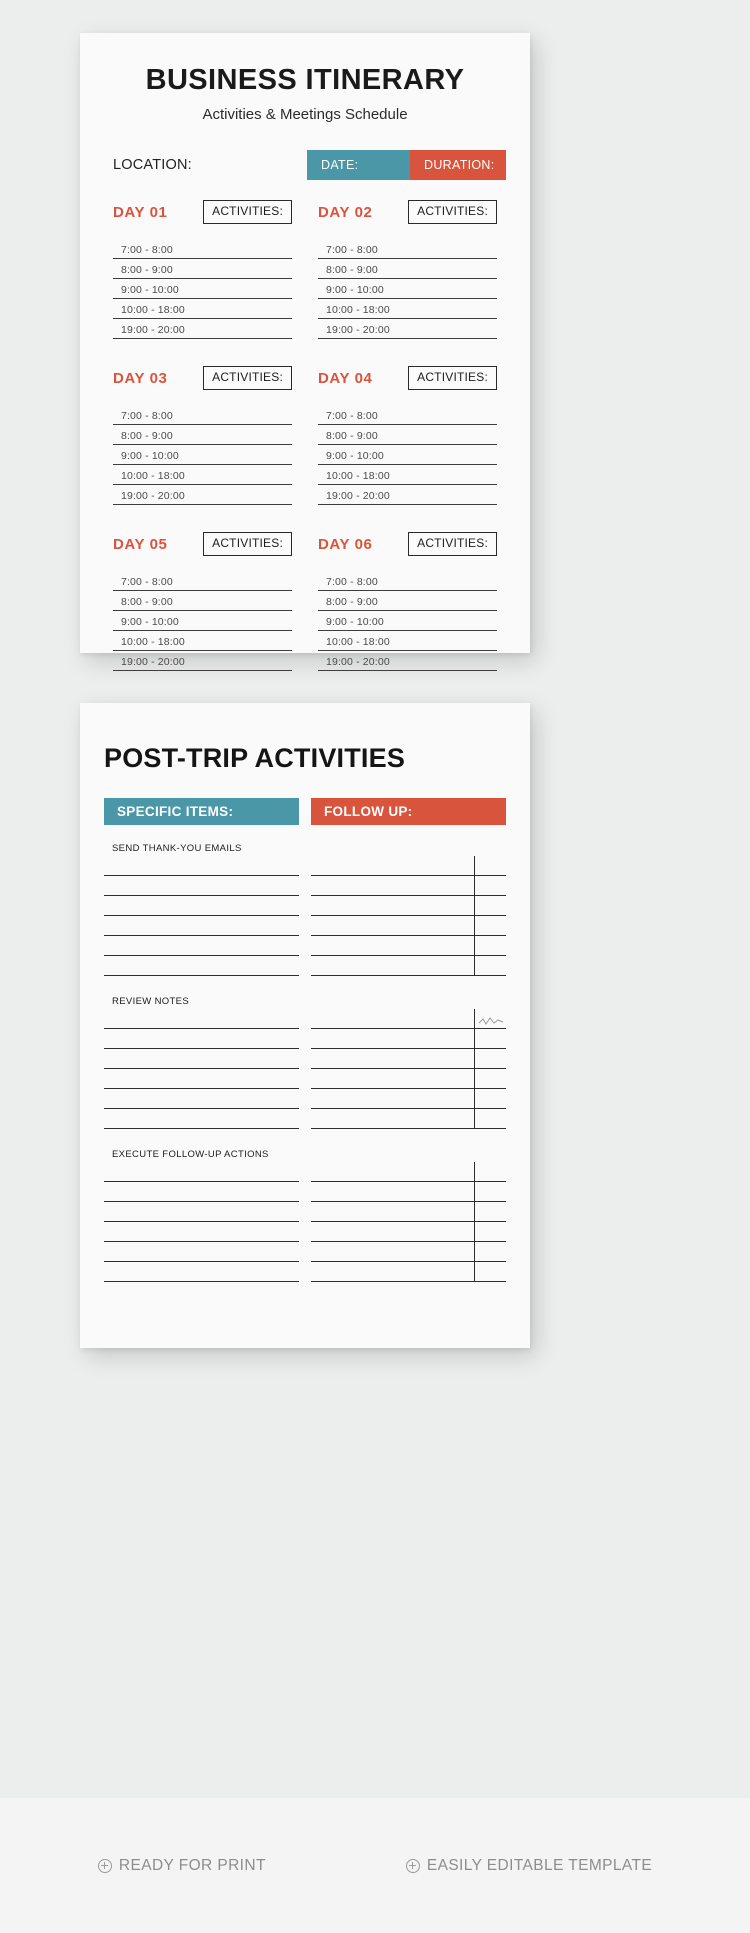 The image size is (750, 1933). What do you see at coordinates (358, 165) in the screenshot?
I see `date-chip: DATE:` at bounding box center [358, 165].